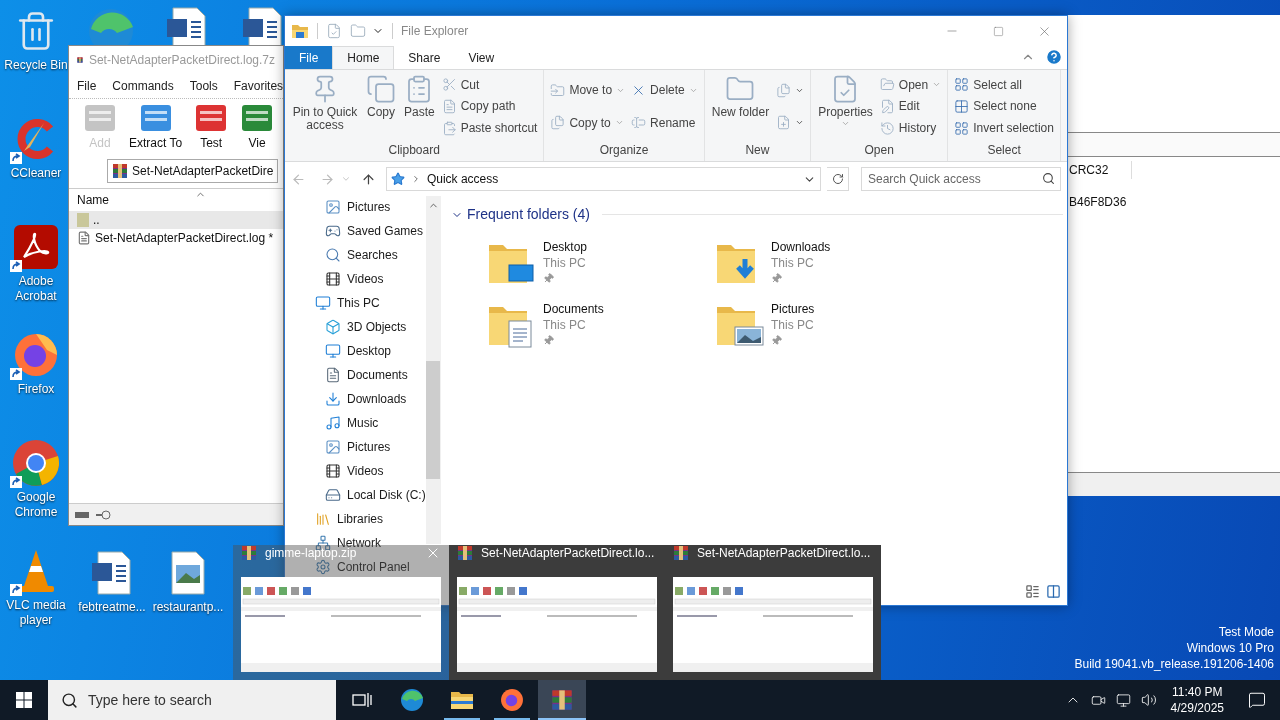  Describe the element at coordinates (87, 86) in the screenshot. I see `menu-item: File` at that location.